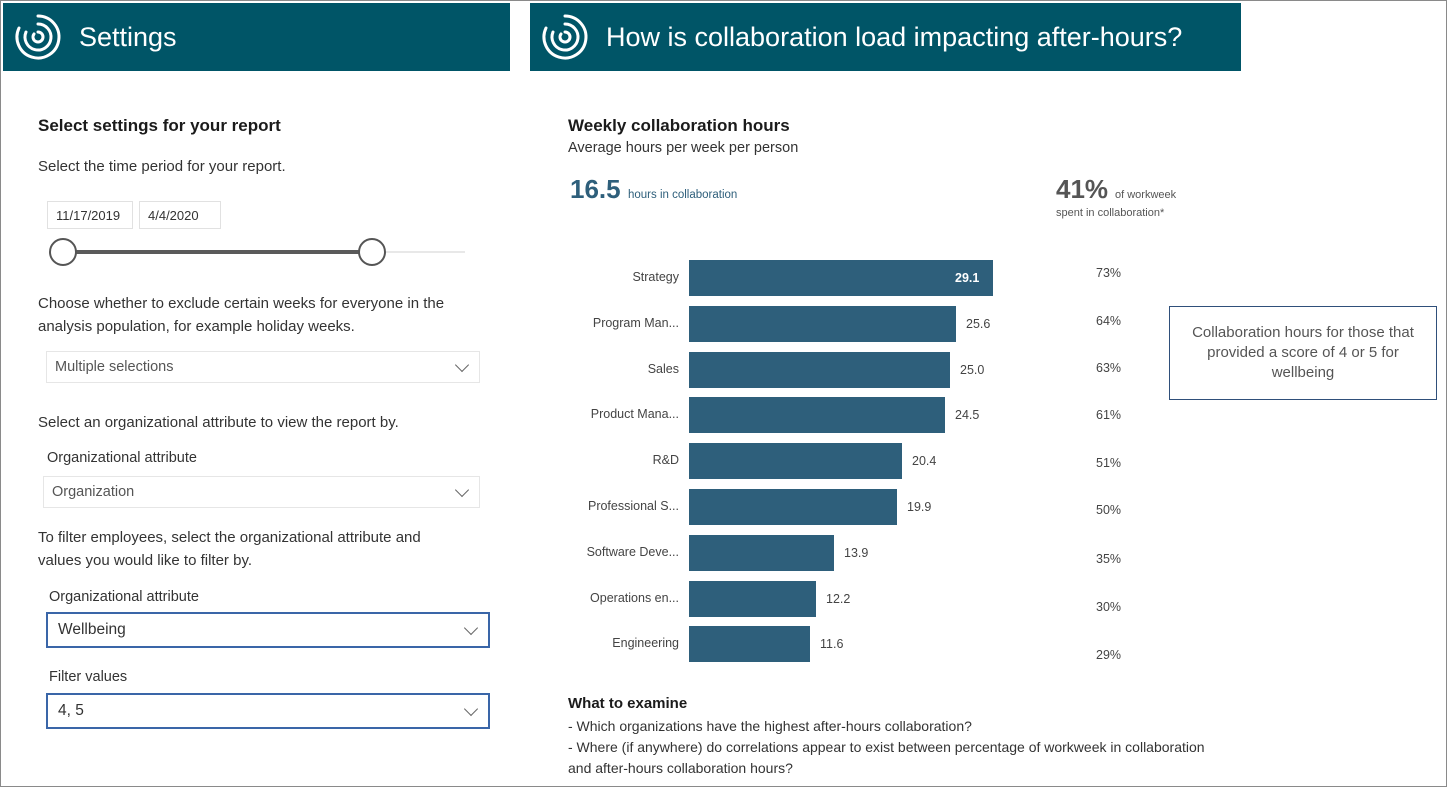 The image size is (1447, 787). What do you see at coordinates (832, 644) in the screenshot?
I see `bar-value-label: 11.6` at bounding box center [832, 644].